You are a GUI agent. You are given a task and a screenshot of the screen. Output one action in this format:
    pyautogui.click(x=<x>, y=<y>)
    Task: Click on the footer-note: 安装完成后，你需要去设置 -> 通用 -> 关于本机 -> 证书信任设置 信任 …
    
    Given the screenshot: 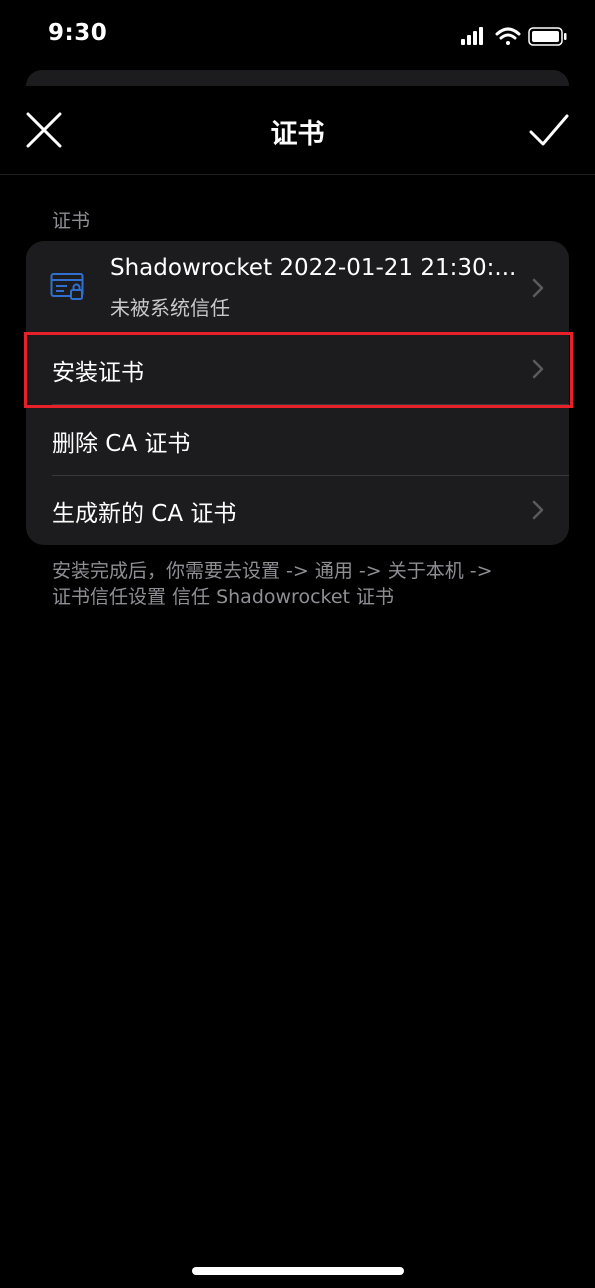 What is the action you would take?
    pyautogui.click(x=302, y=584)
    